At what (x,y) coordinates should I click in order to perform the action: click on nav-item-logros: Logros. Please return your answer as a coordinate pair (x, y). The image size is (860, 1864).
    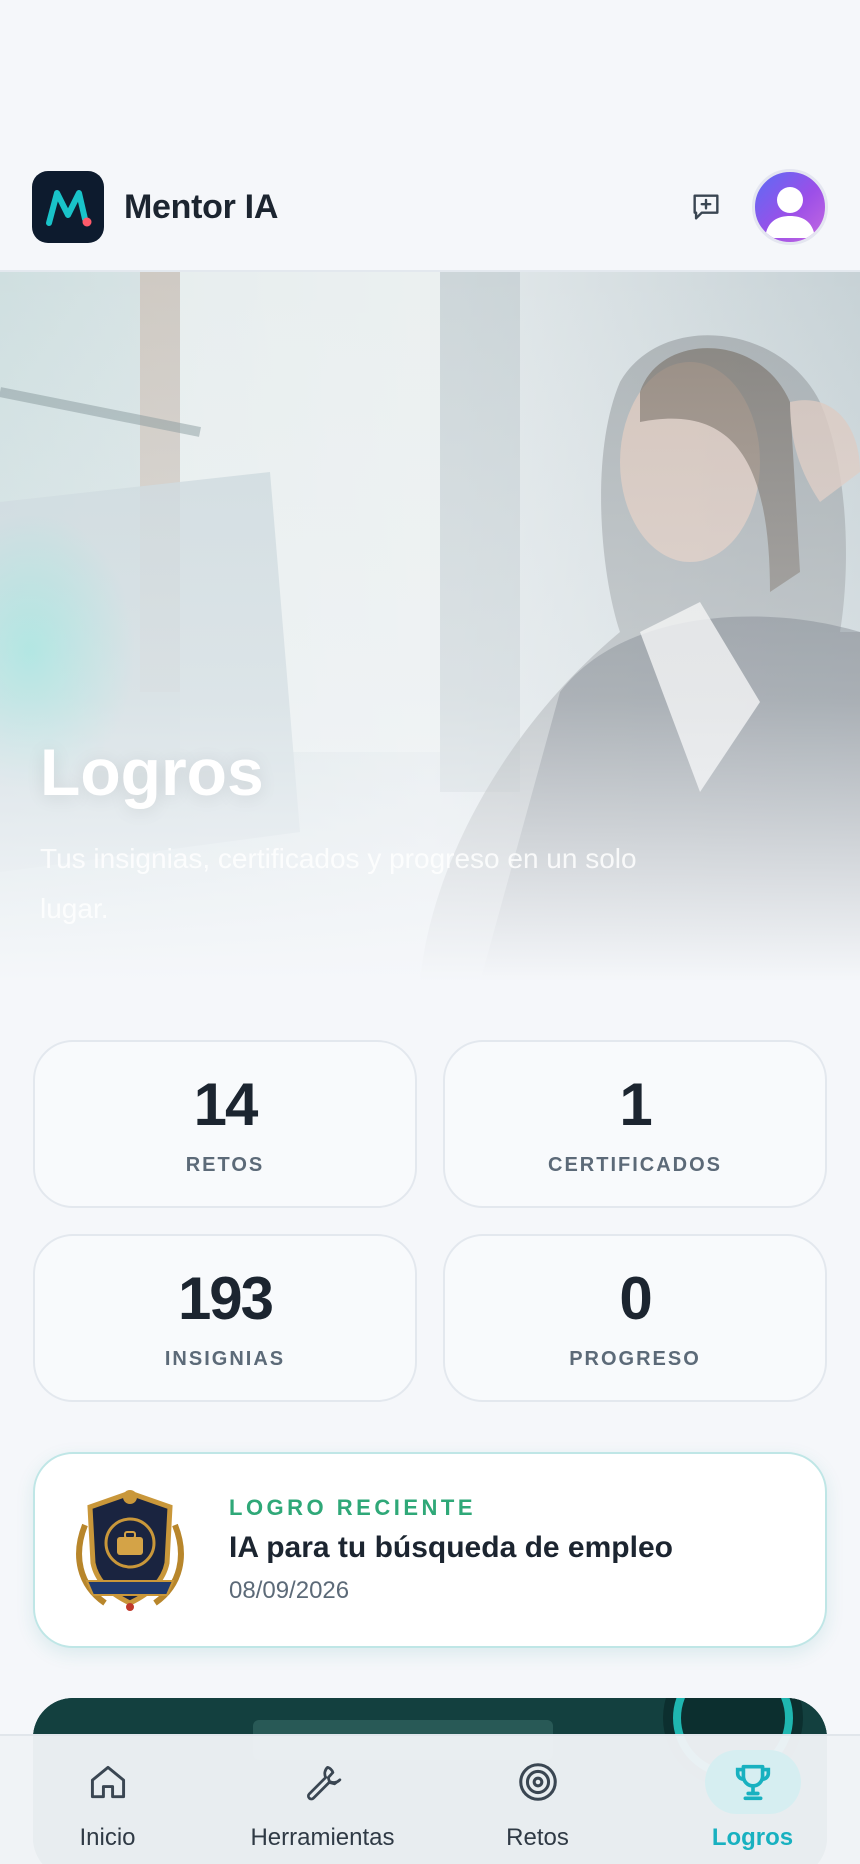
    Looking at the image, I should click on (753, 1801).